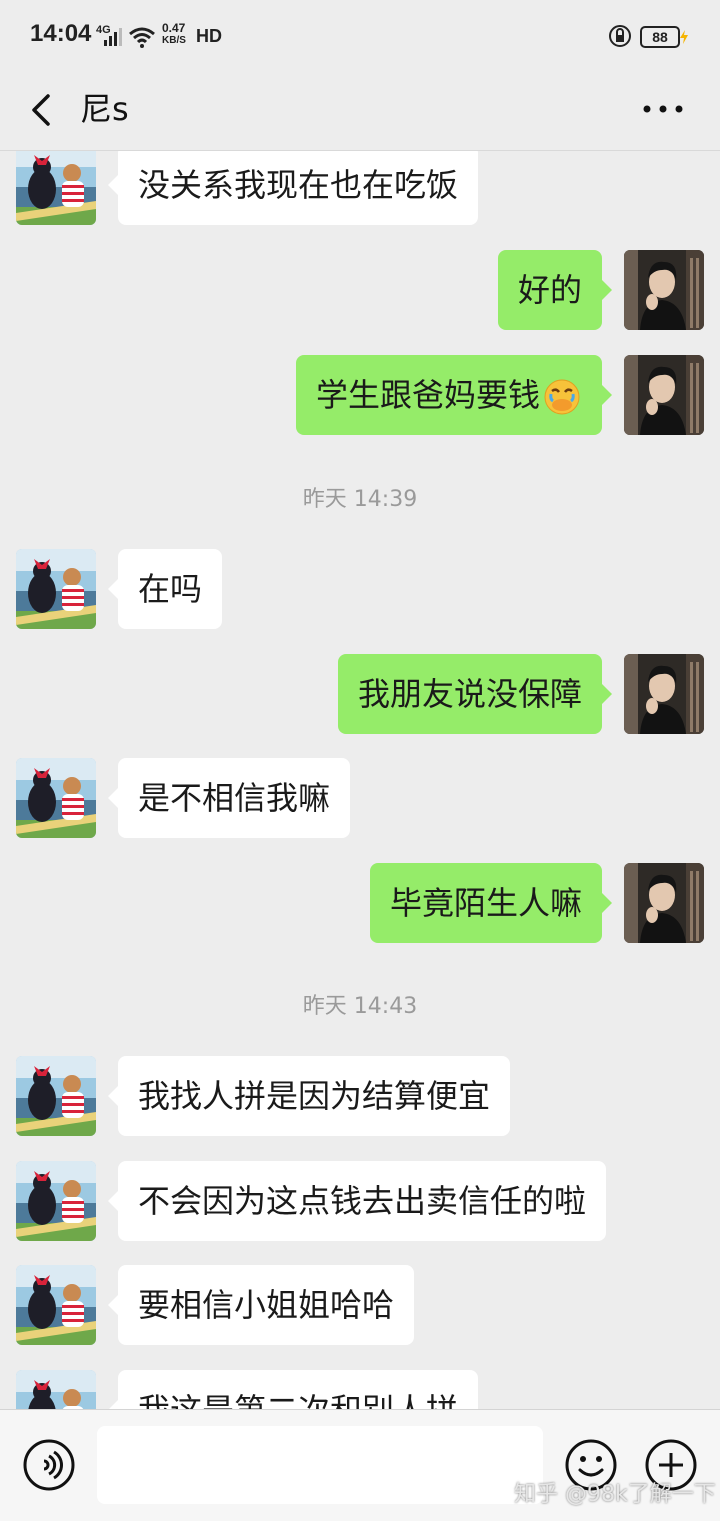 The height and width of the screenshot is (1521, 720). I want to click on message-bubble-sent: 学生跟爸妈要钱, so click(454, 395).